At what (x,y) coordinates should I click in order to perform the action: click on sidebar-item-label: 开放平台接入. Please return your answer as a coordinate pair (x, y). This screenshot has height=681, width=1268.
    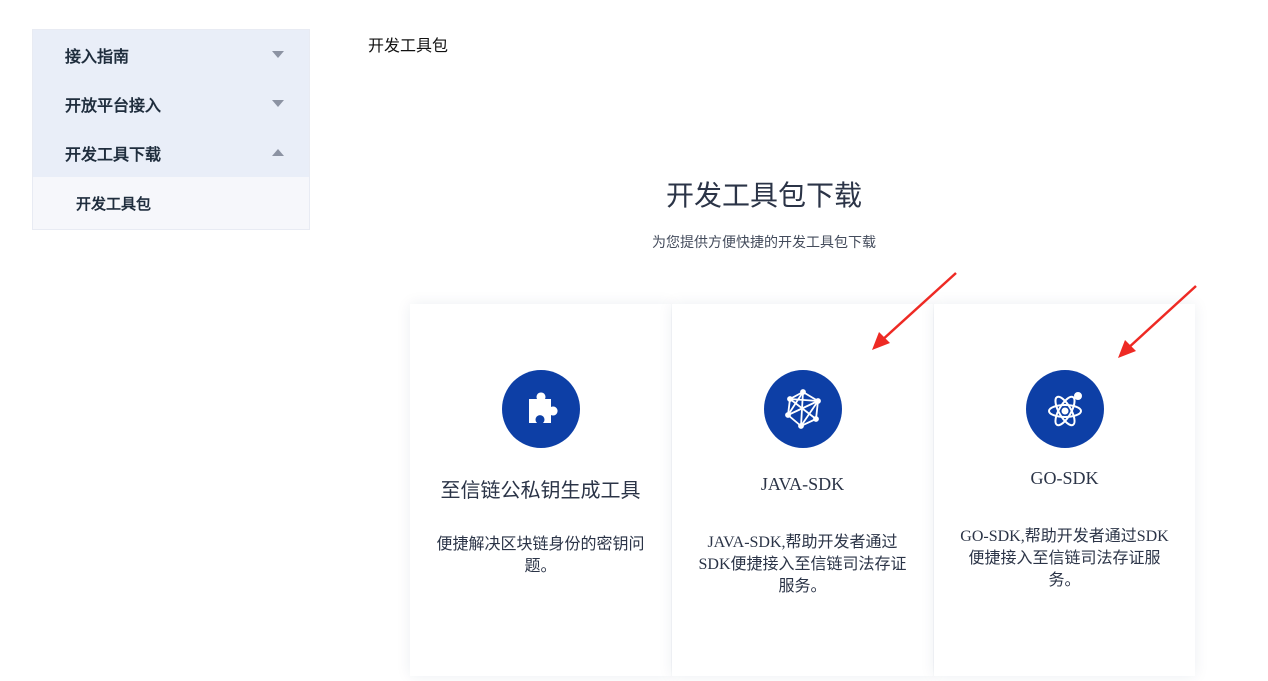
    Looking at the image, I should click on (113, 106).